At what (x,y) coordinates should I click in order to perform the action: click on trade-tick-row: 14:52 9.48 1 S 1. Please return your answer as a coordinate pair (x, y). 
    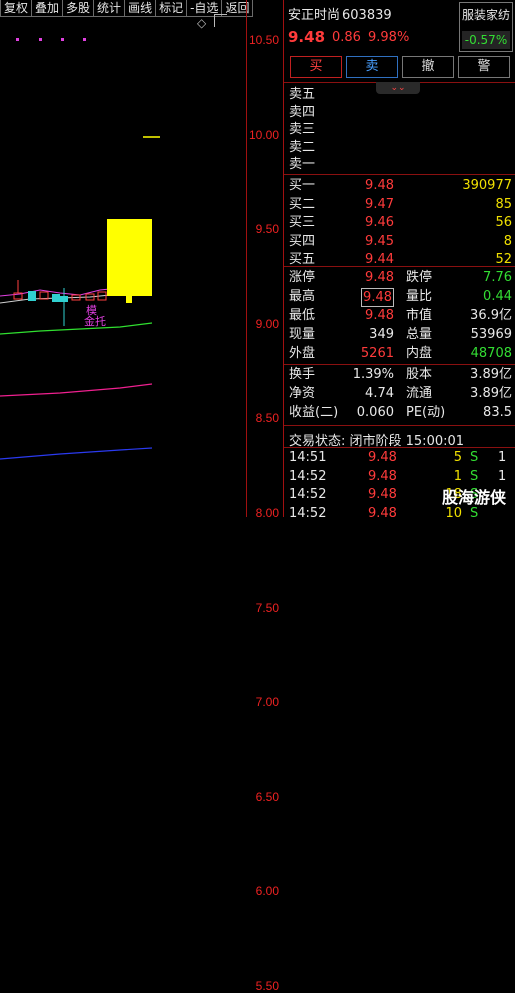
    Looking at the image, I should click on (399, 476).